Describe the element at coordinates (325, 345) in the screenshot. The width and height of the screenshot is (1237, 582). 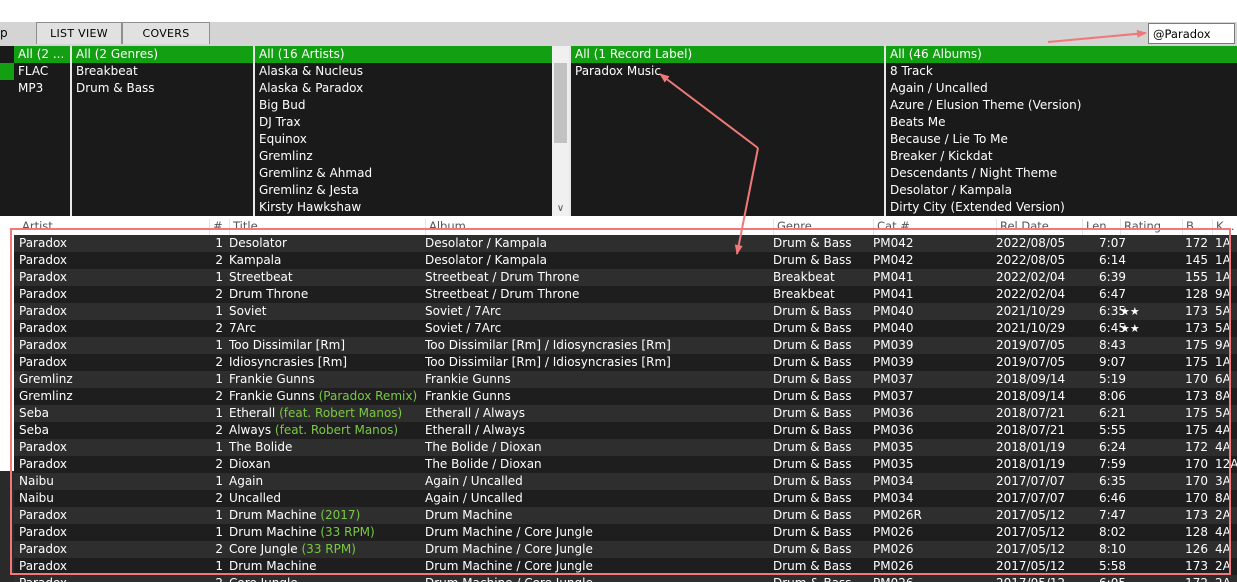
I see `track-title: Too Dissimilar [Rm]` at that location.